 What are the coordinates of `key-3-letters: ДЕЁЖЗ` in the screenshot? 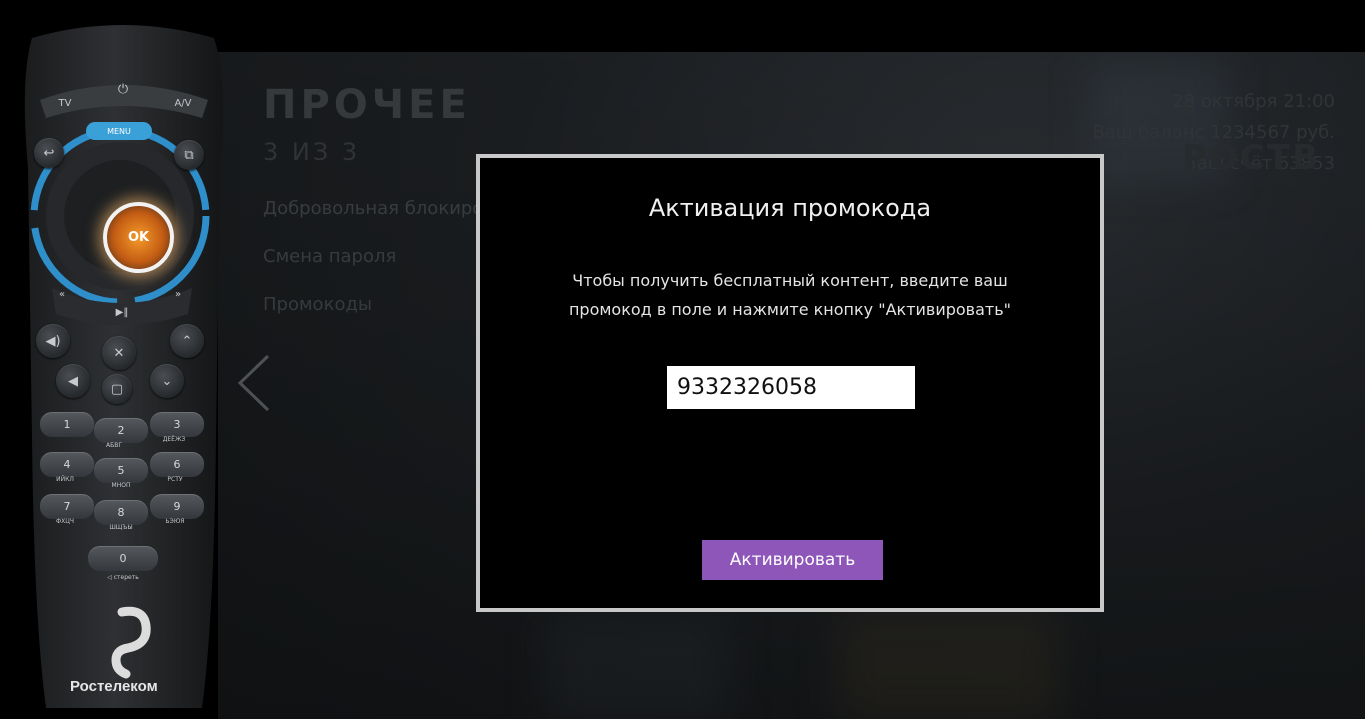 It's located at (174, 439).